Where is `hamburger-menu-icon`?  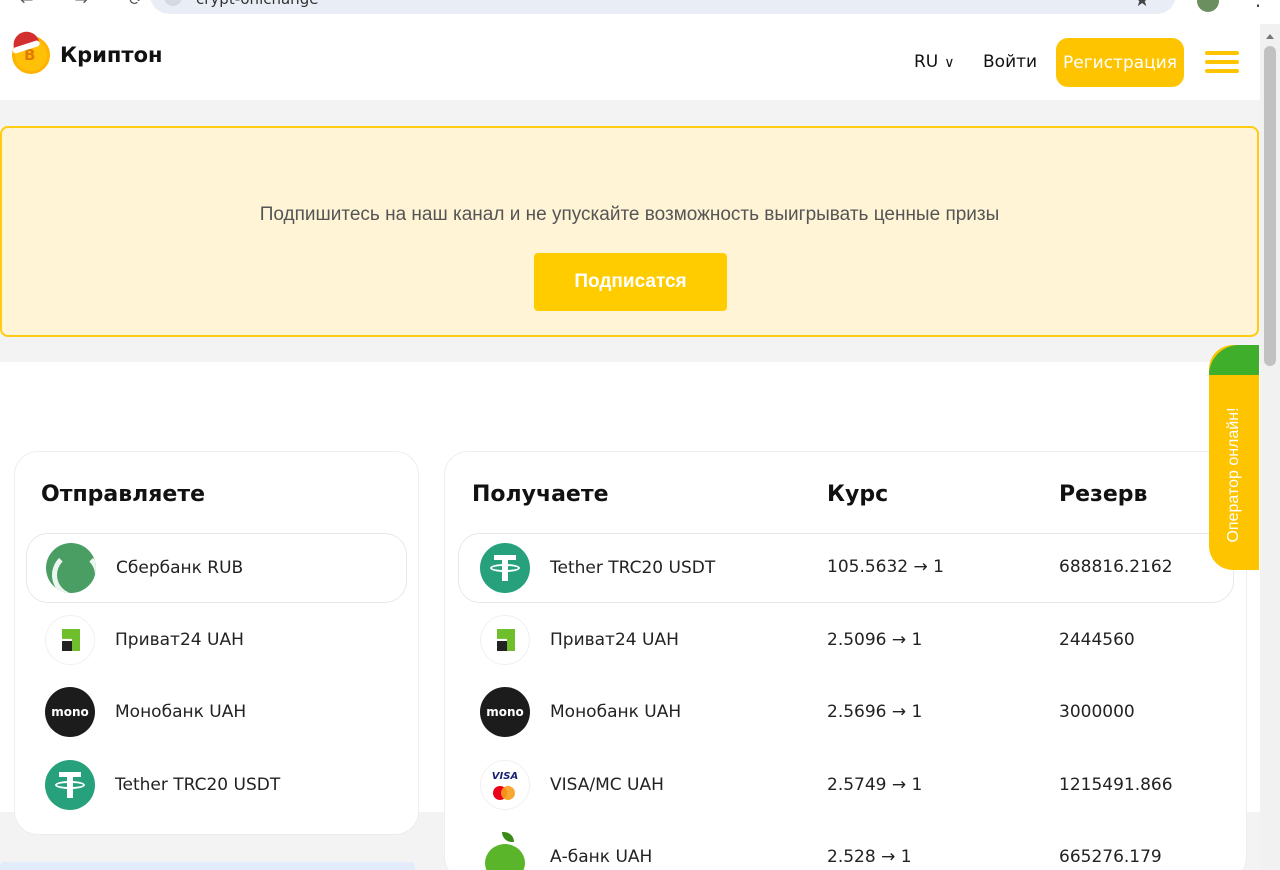
hamburger-menu-icon is located at coordinates (1222, 62).